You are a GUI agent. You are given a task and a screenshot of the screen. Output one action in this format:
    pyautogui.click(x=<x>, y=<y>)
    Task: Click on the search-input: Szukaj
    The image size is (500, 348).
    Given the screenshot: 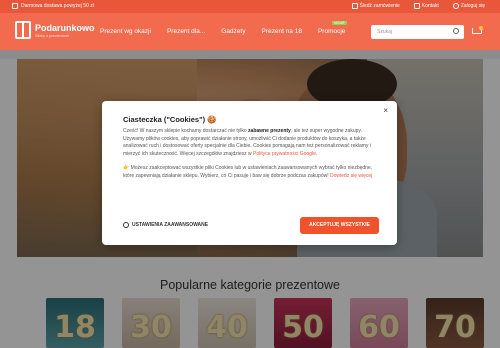 What is the action you would take?
    pyautogui.click(x=417, y=32)
    